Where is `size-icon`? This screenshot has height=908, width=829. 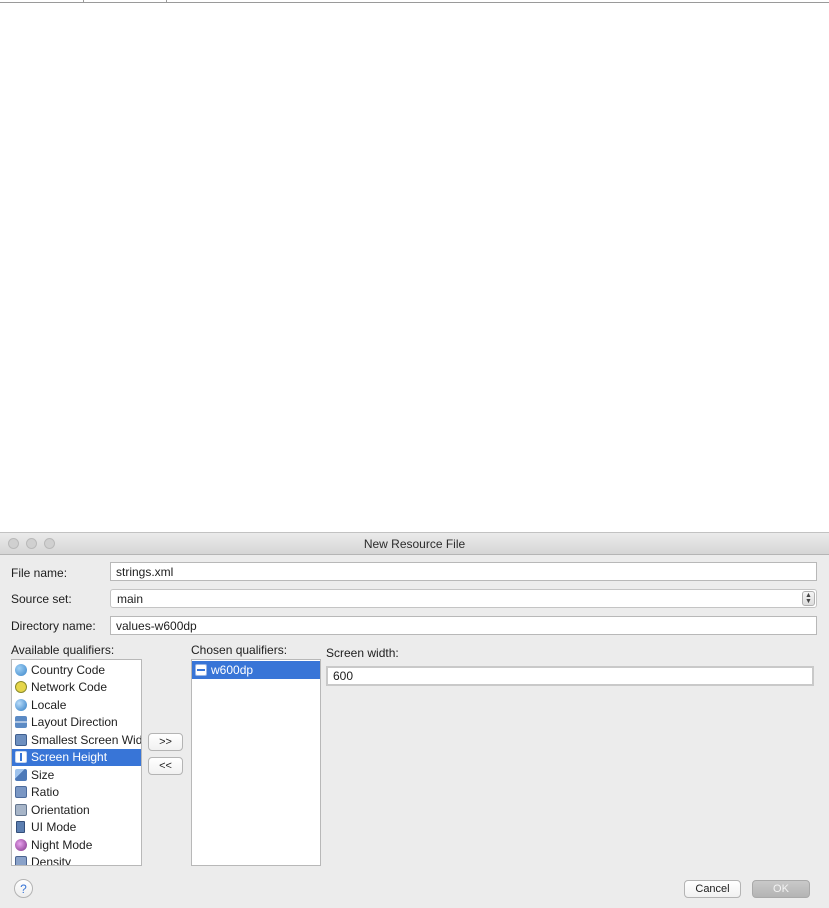 size-icon is located at coordinates (21, 774).